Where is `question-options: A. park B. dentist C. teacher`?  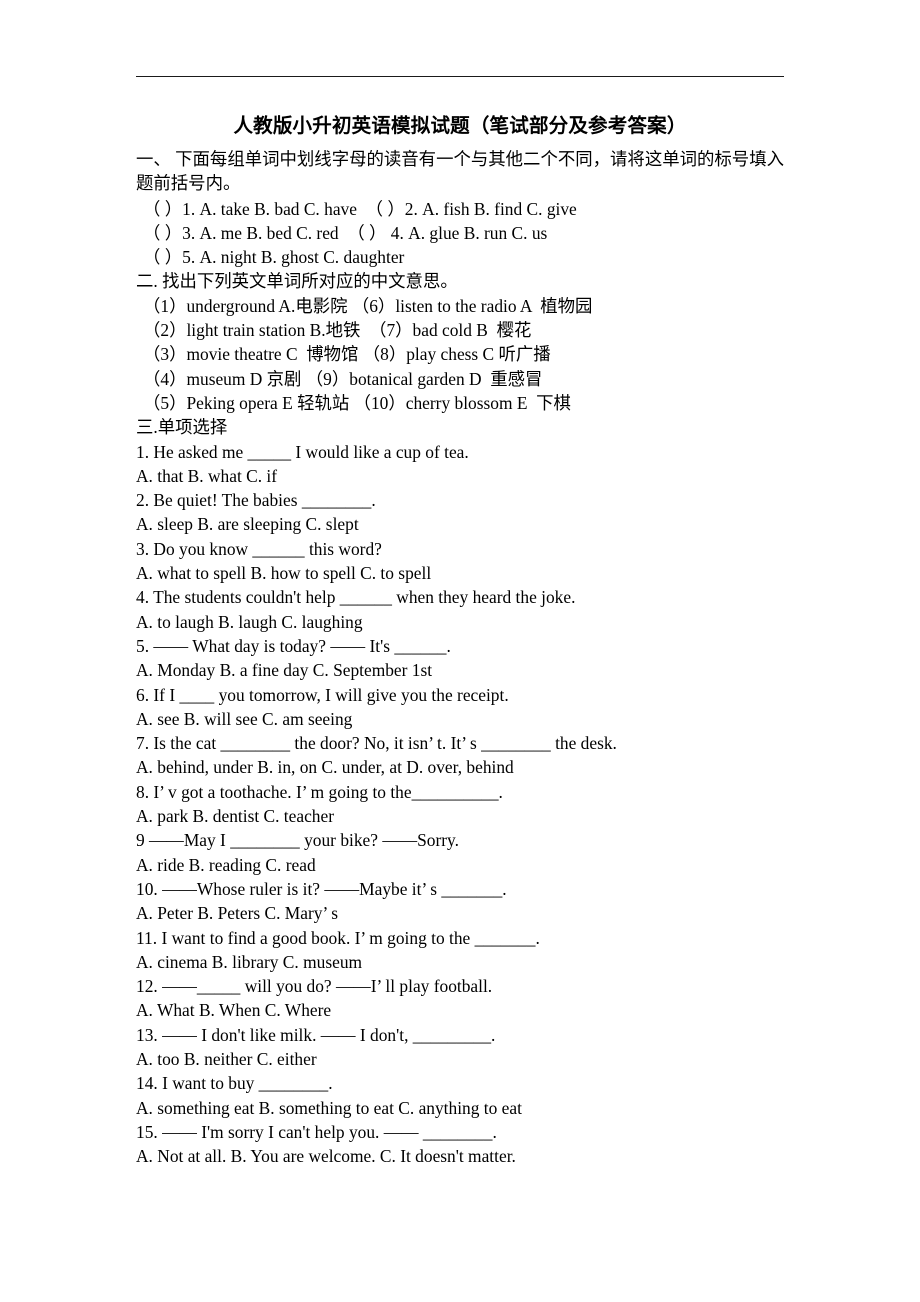
question-options: A. park B. dentist C. teacher is located at coordinates (235, 816).